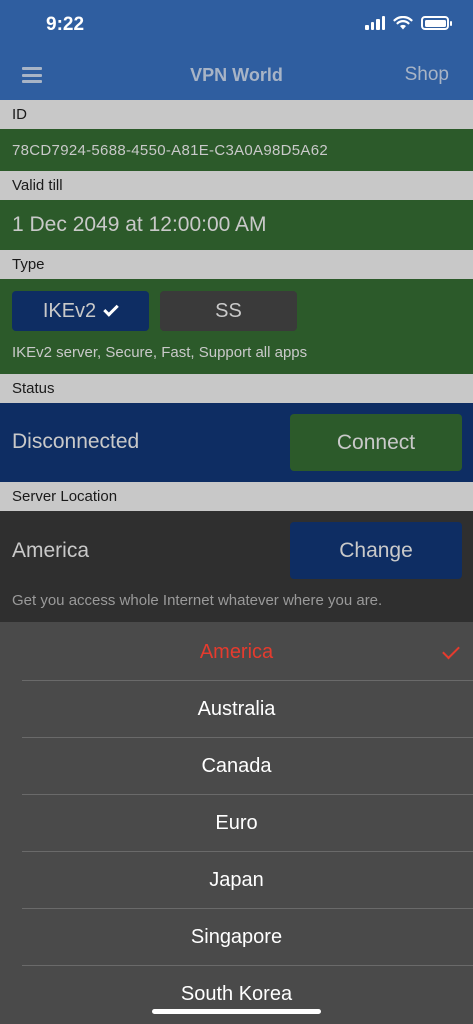 Image resolution: width=473 pixels, height=1024 pixels. Describe the element at coordinates (236, 185) in the screenshot. I see `valid-till-label: Valid till` at that location.